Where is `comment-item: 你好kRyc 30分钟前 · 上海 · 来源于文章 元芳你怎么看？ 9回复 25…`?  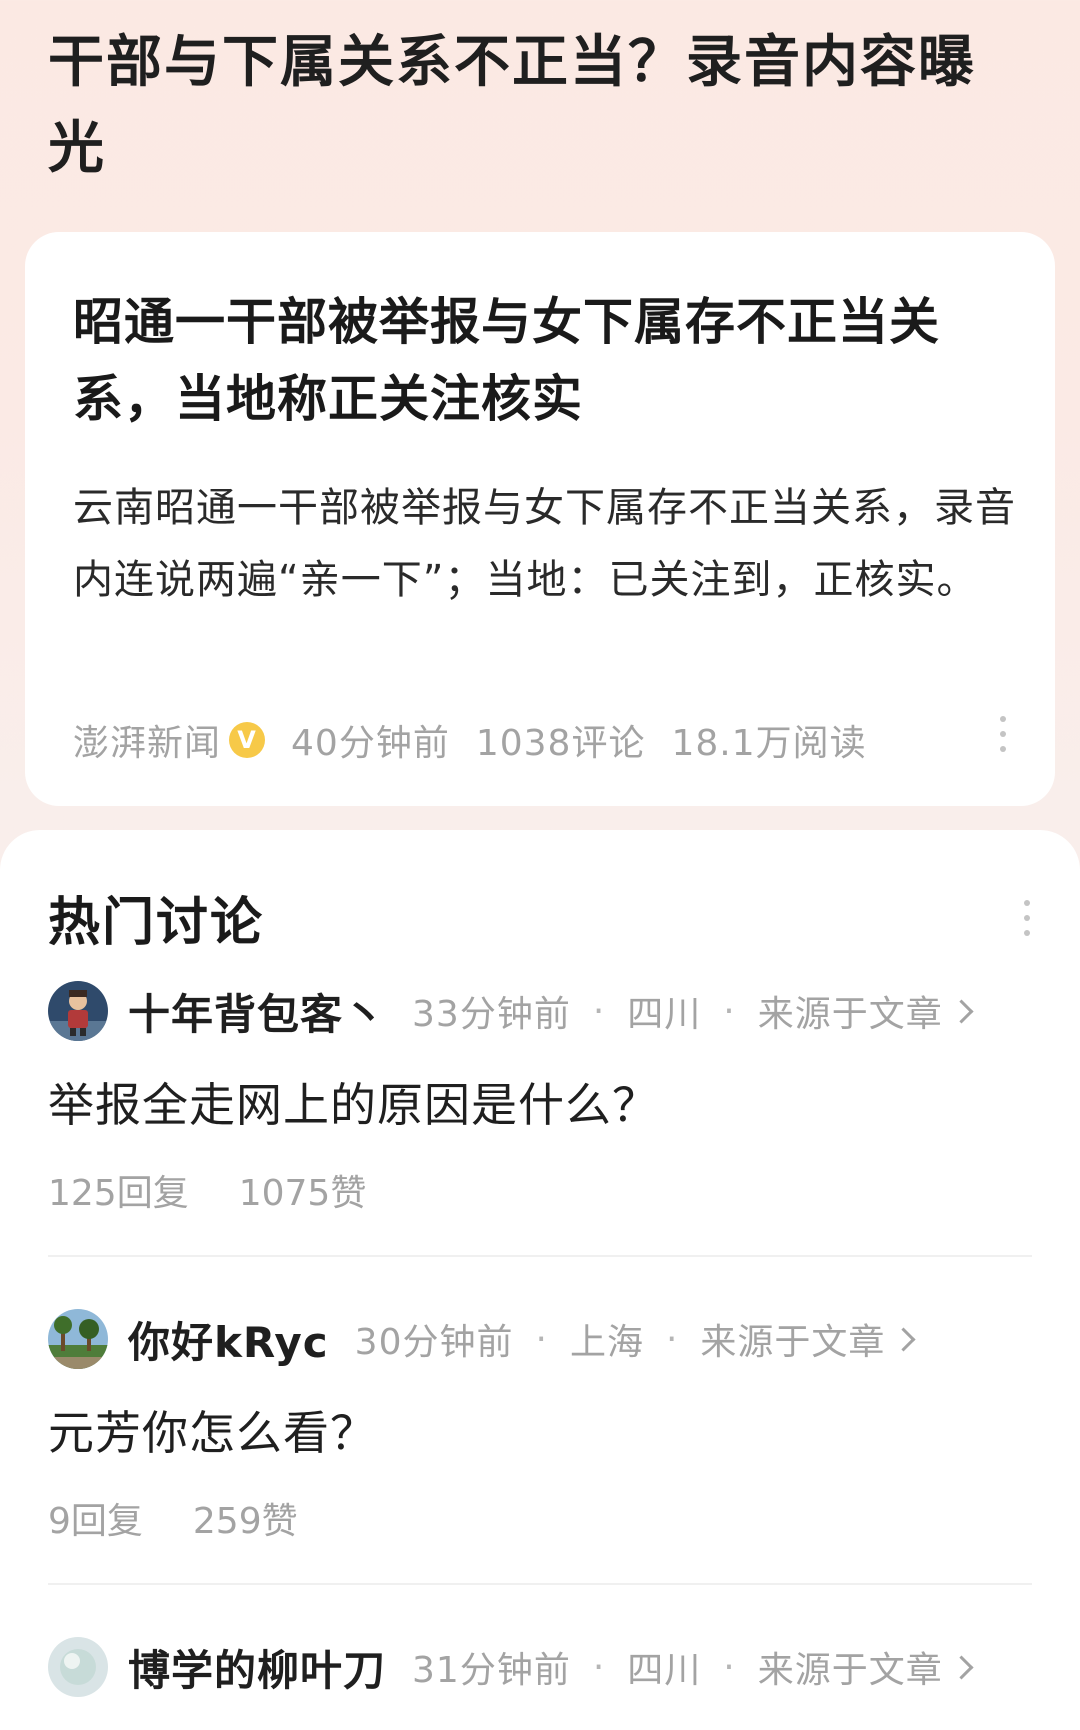 comment-item: 你好kRyc 30分钟前 · 上海 · 来源于文章 元芳你怎么看？ 9回复 25… is located at coordinates (540, 1426).